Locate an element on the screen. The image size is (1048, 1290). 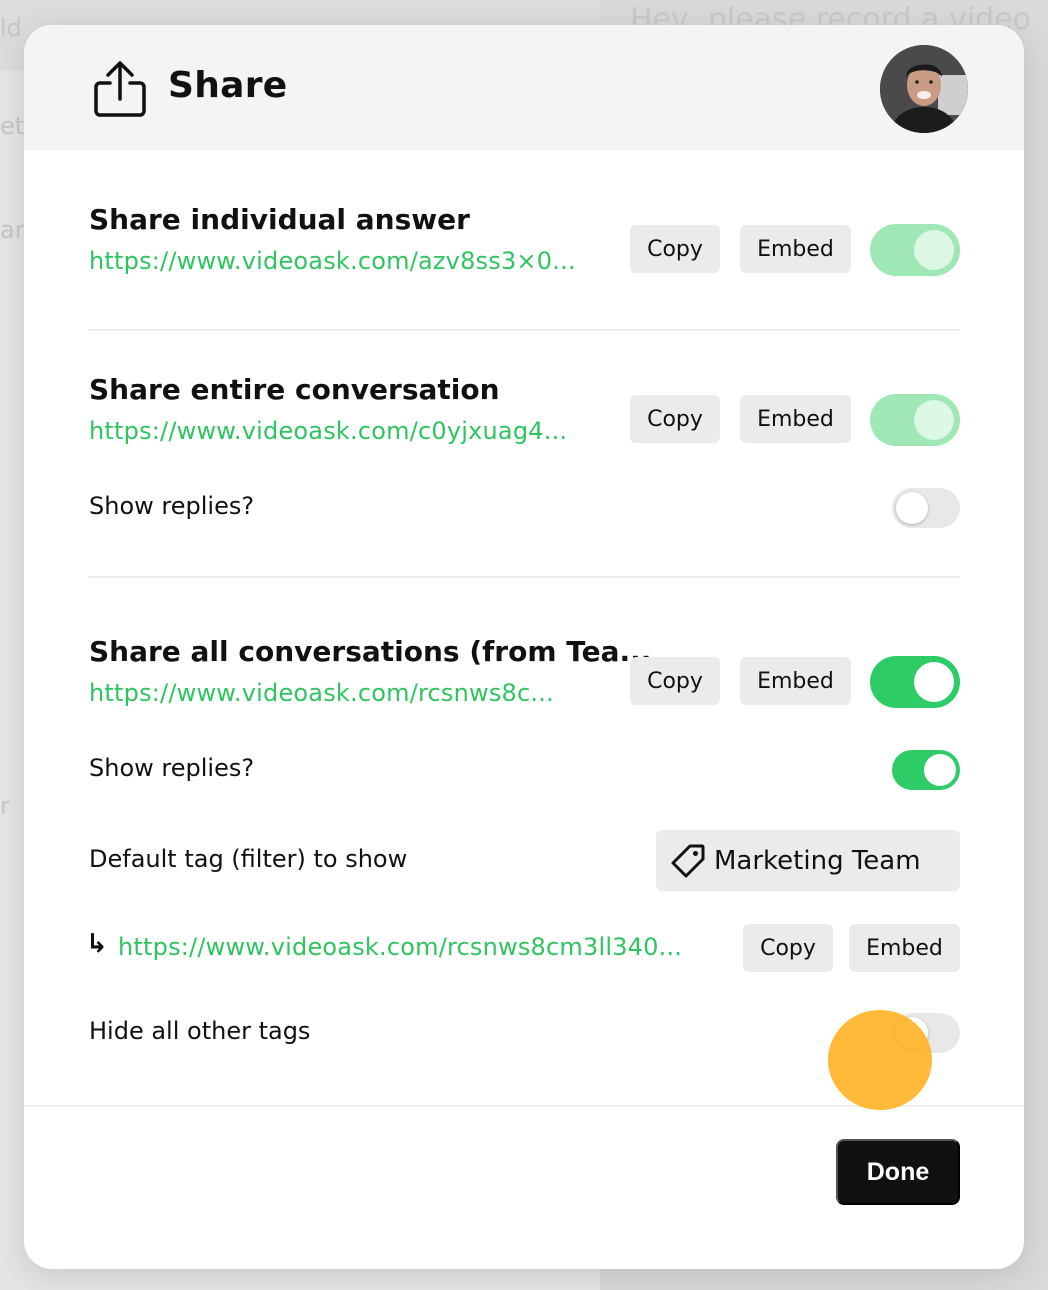
cursor-highlight is located at coordinates (880, 1060).